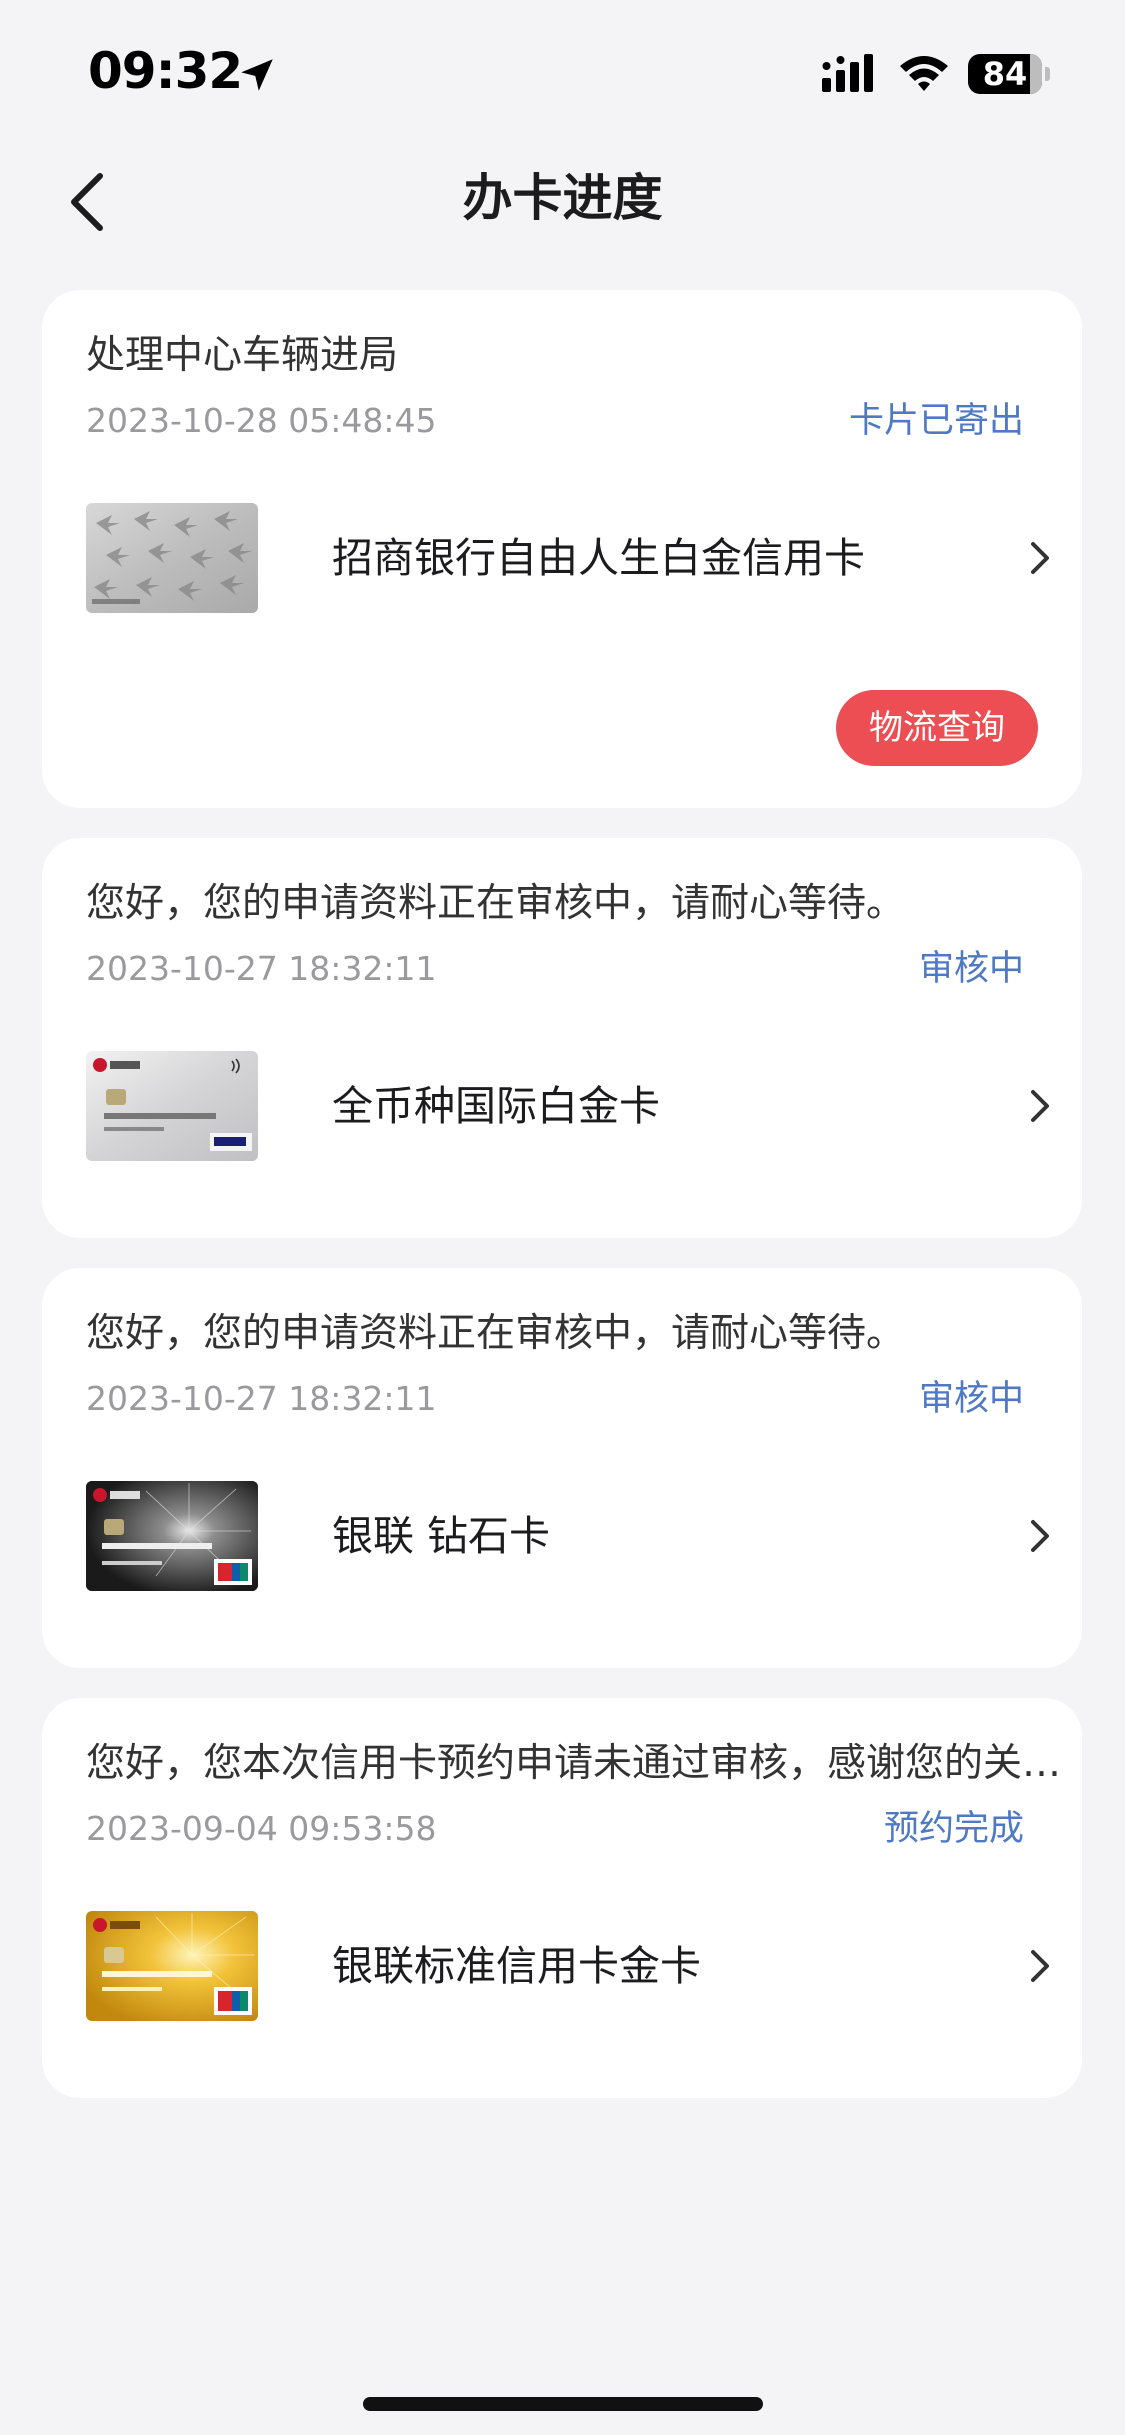 The width and height of the screenshot is (1125, 2435). What do you see at coordinates (257, 75) in the screenshot?
I see `location-arrow-icon` at bounding box center [257, 75].